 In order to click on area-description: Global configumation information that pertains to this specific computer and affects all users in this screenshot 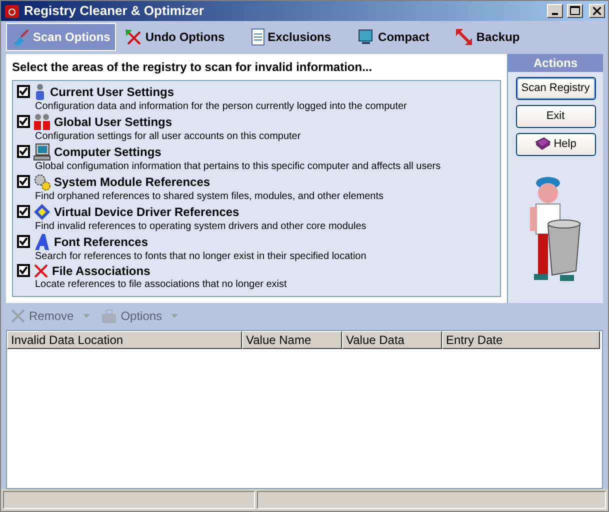, I will do `click(238, 166)`.